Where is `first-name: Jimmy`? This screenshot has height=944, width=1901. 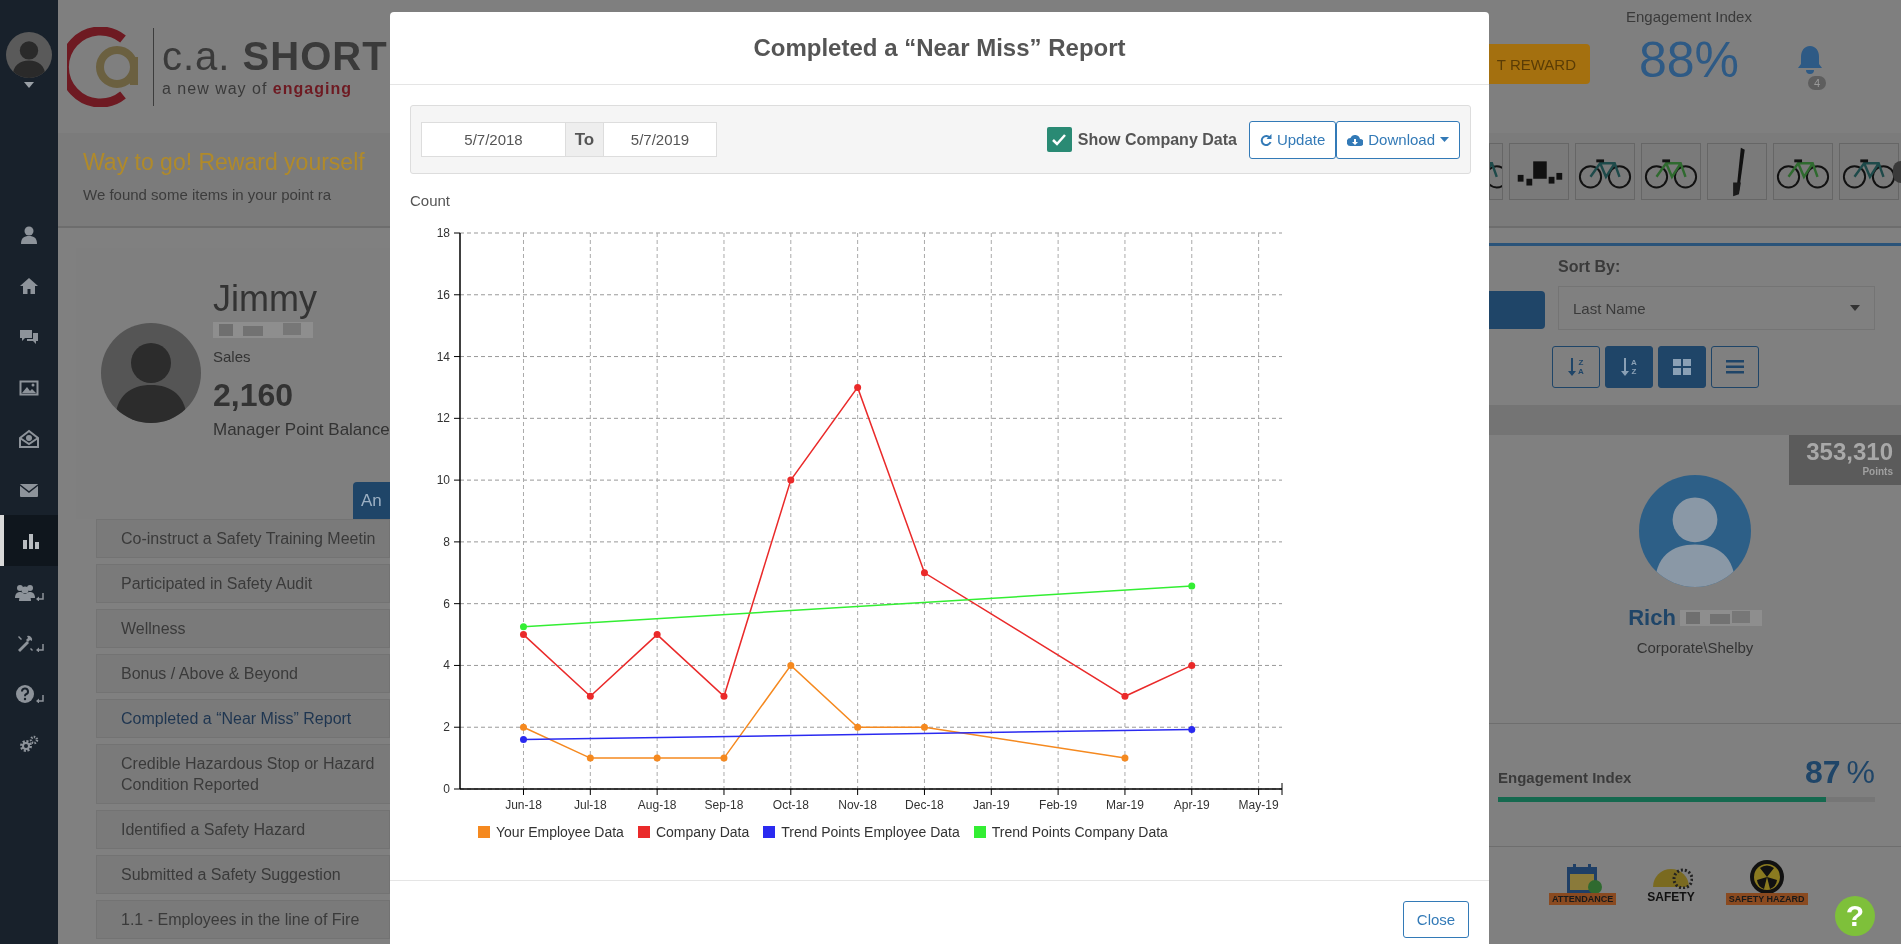
first-name: Jimmy is located at coordinates (265, 299).